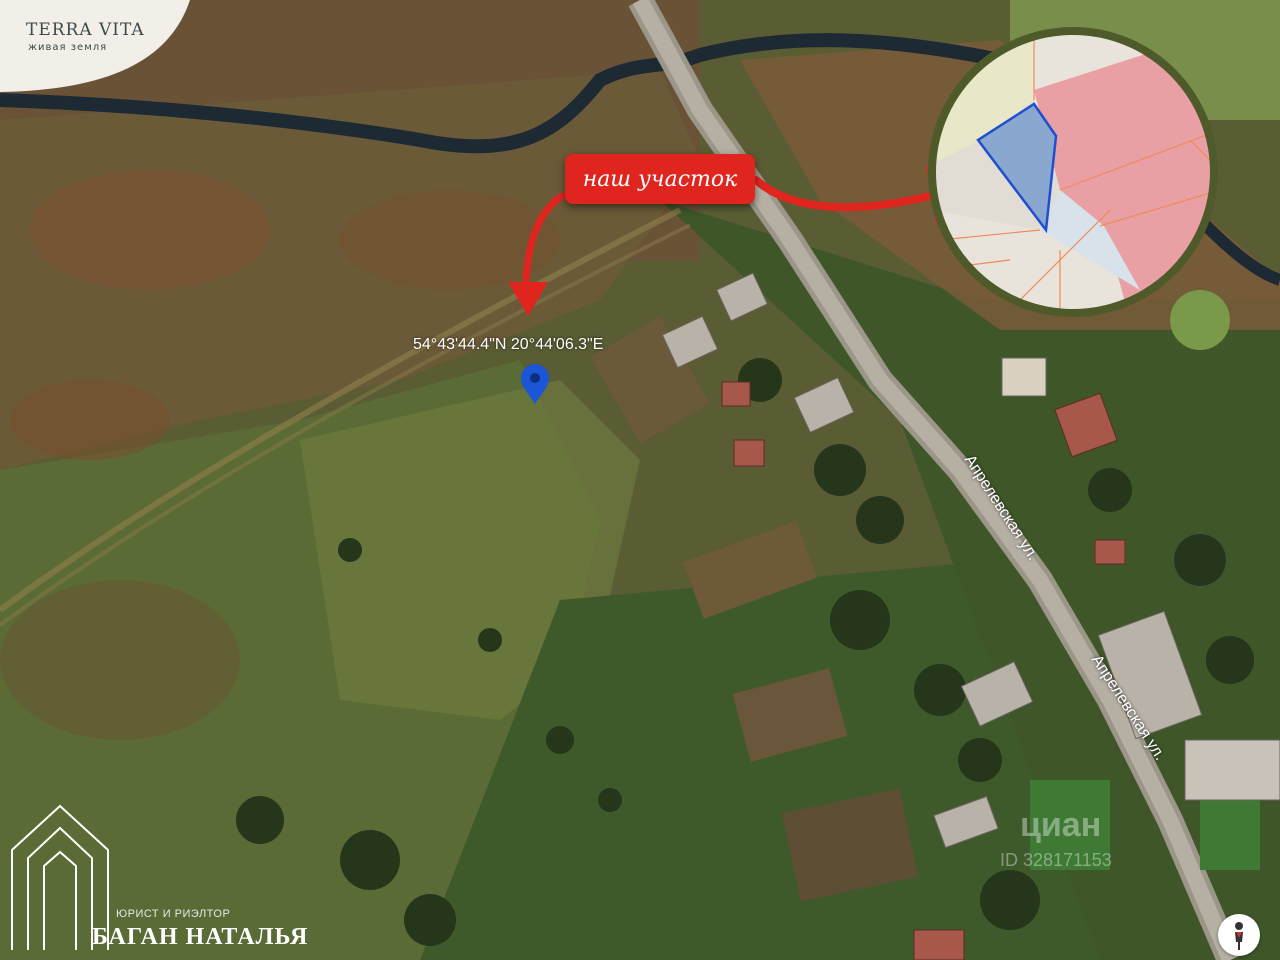 The width and height of the screenshot is (1280, 960). I want to click on watermark-logo: циан, so click(1061, 825).